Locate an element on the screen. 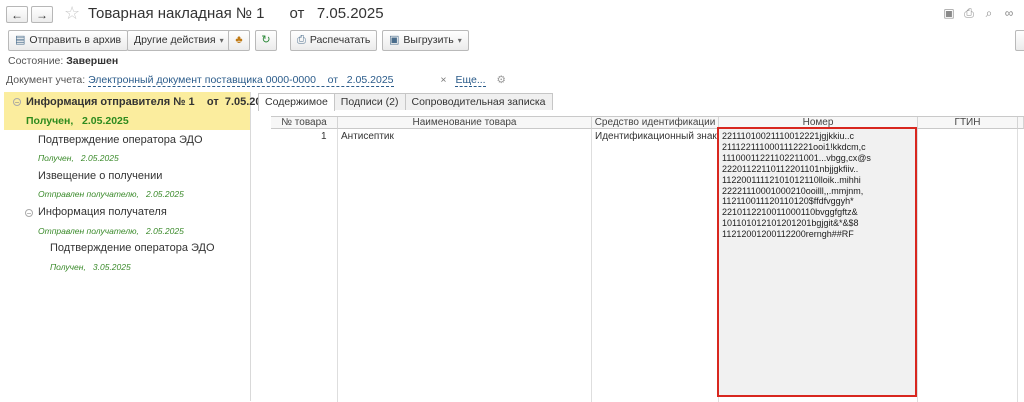 The width and height of the screenshot is (1024, 402). code-line: 22221110001000210ooilll,,.mmjnm, is located at coordinates (793, 190).